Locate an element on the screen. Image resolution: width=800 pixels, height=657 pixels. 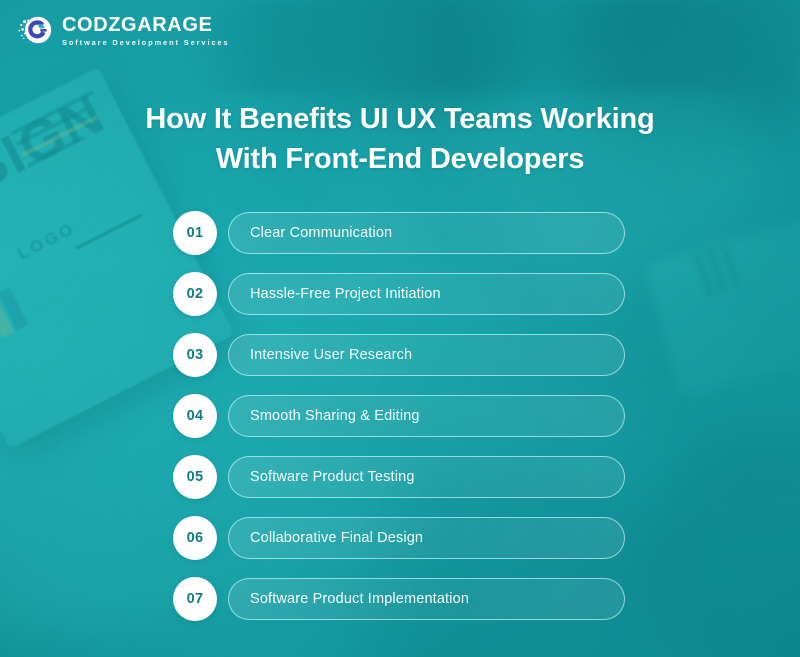
brand-name: CODZGARAGE is located at coordinates (137, 25).